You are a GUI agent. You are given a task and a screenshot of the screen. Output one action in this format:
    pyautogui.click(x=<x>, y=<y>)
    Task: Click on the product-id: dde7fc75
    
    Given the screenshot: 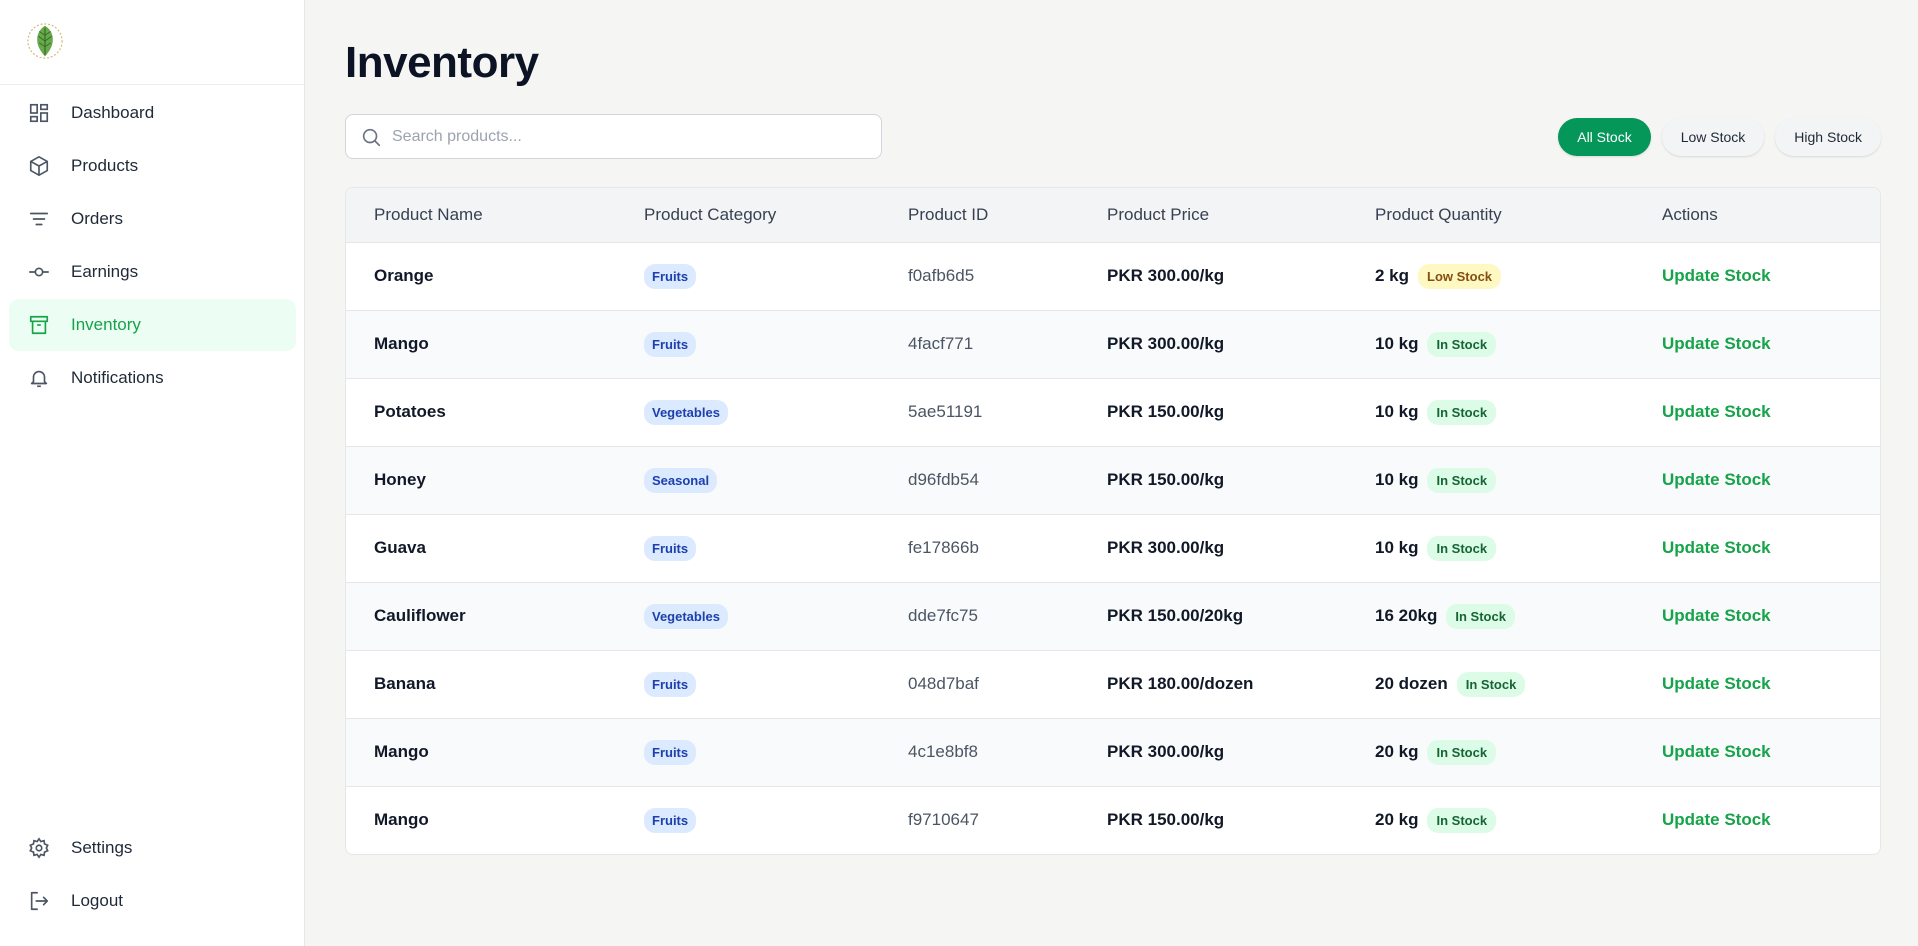 What is the action you would take?
    pyautogui.click(x=1007, y=615)
    